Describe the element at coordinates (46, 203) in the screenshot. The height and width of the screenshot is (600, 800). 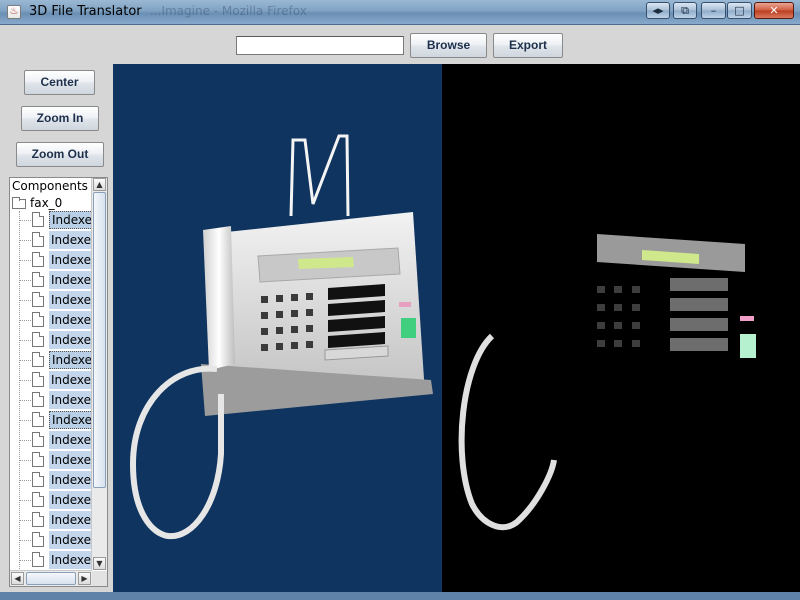
I see `tree-root-label: fax_0` at that location.